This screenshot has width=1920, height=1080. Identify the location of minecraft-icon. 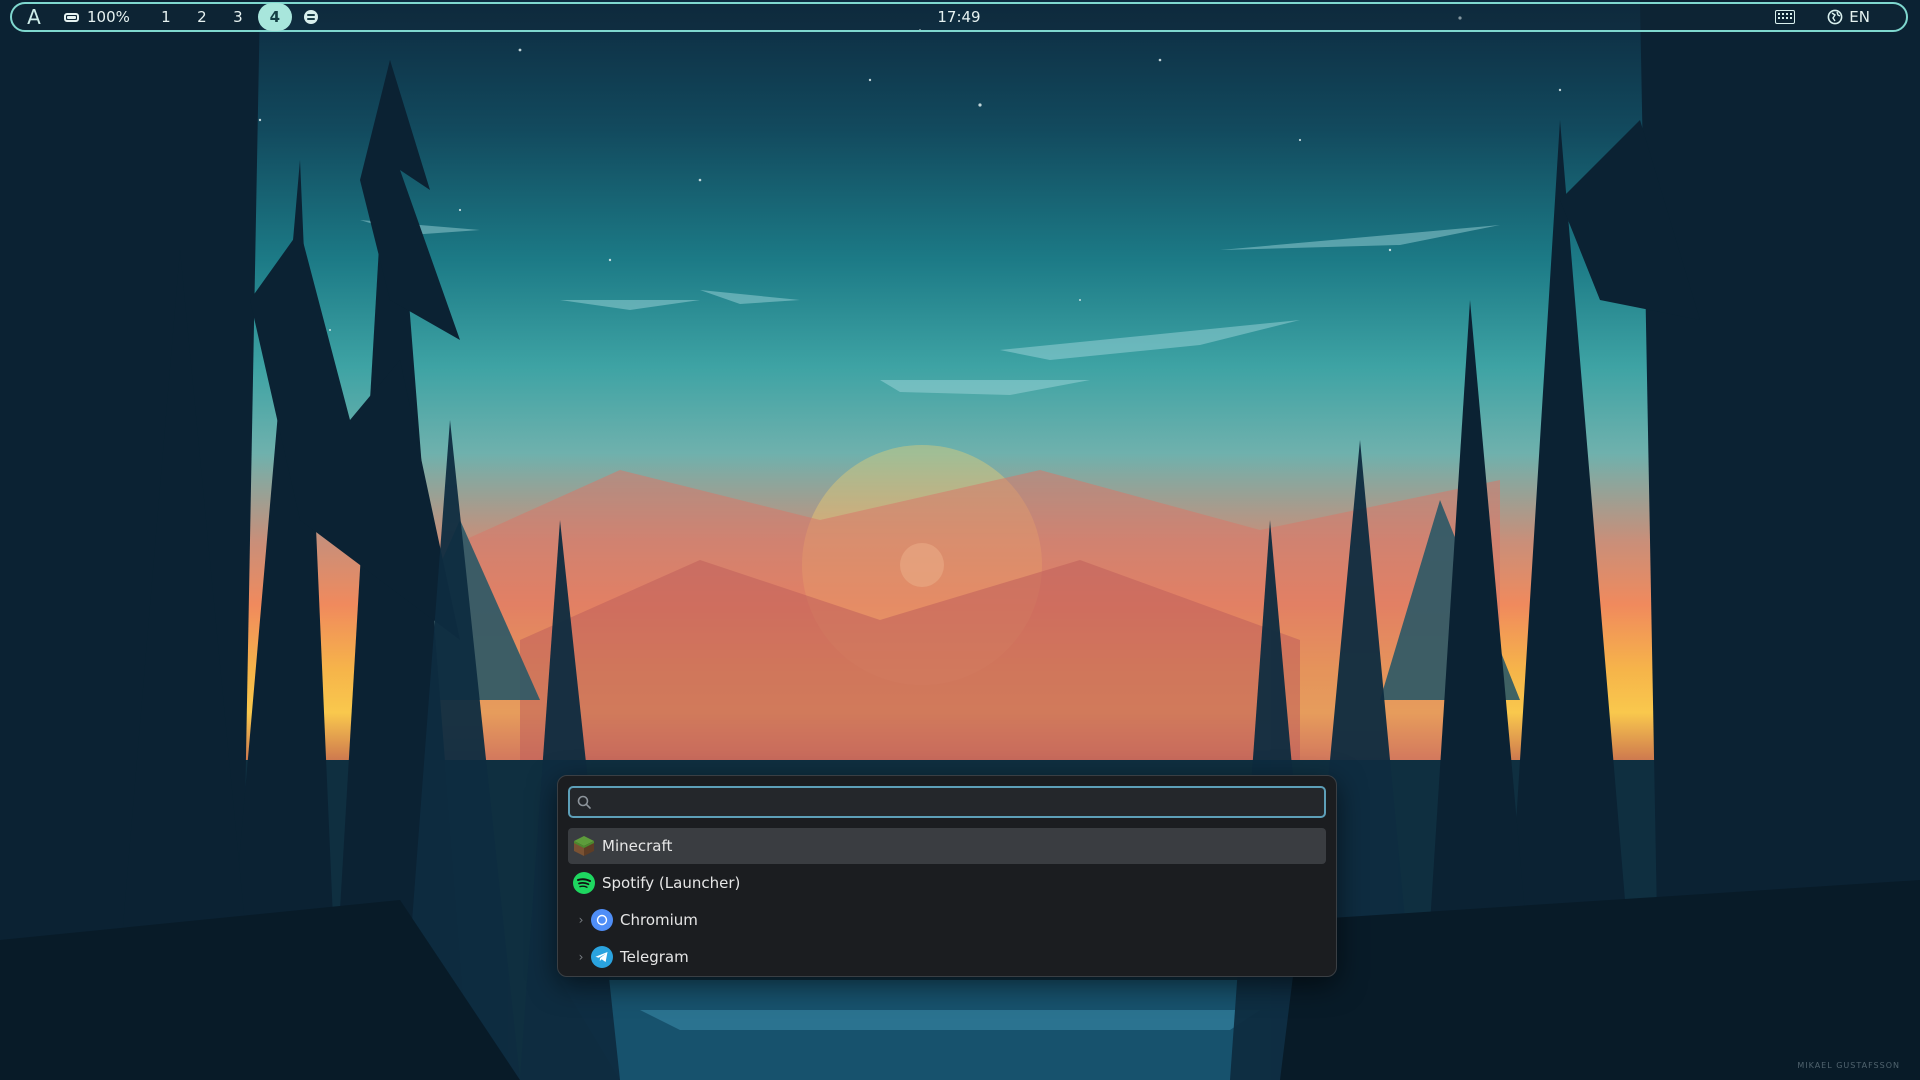
(584, 846).